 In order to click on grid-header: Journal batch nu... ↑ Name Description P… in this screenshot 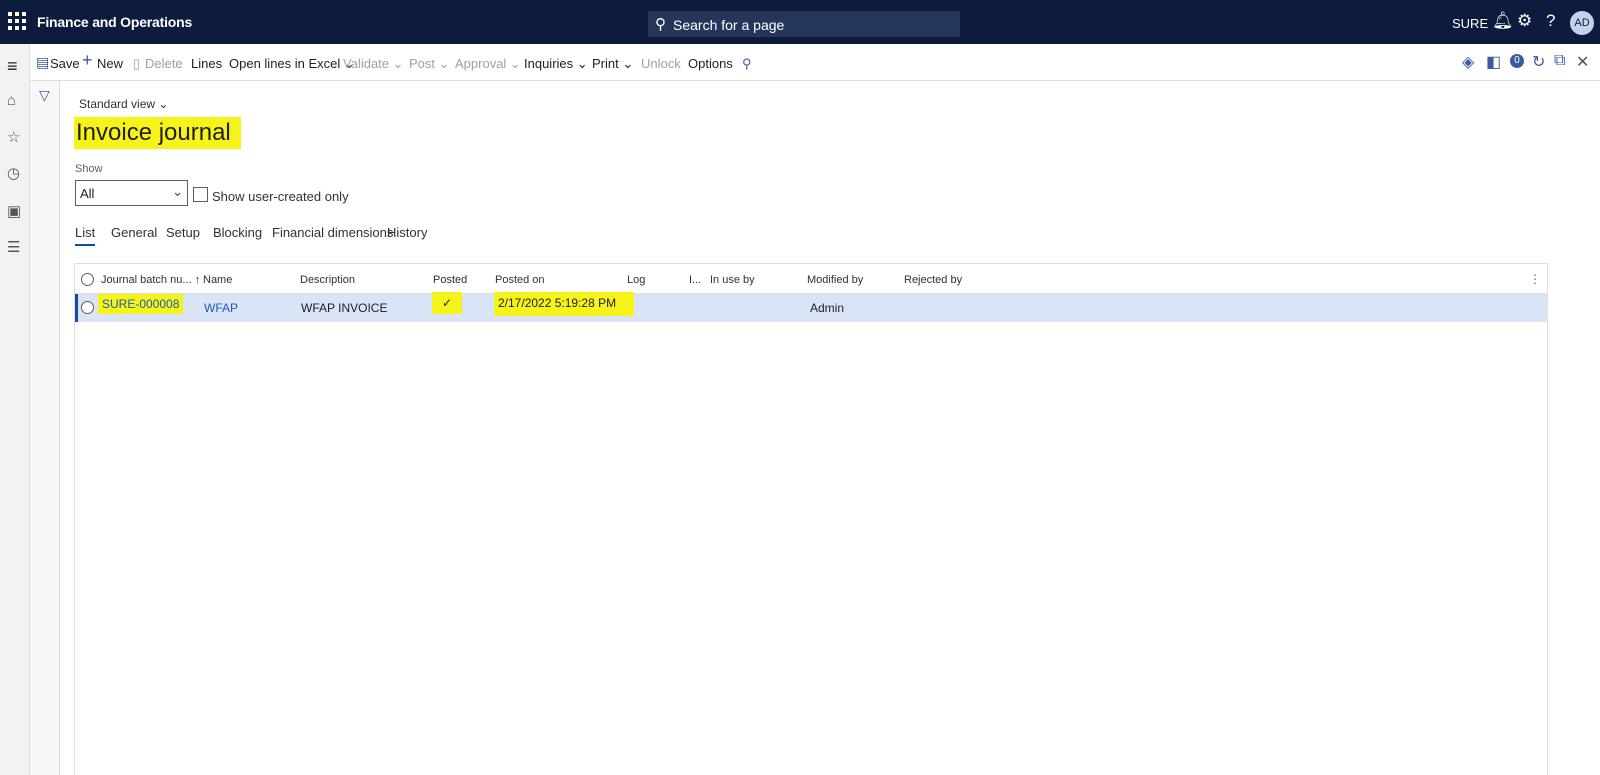, I will do `click(811, 279)`.